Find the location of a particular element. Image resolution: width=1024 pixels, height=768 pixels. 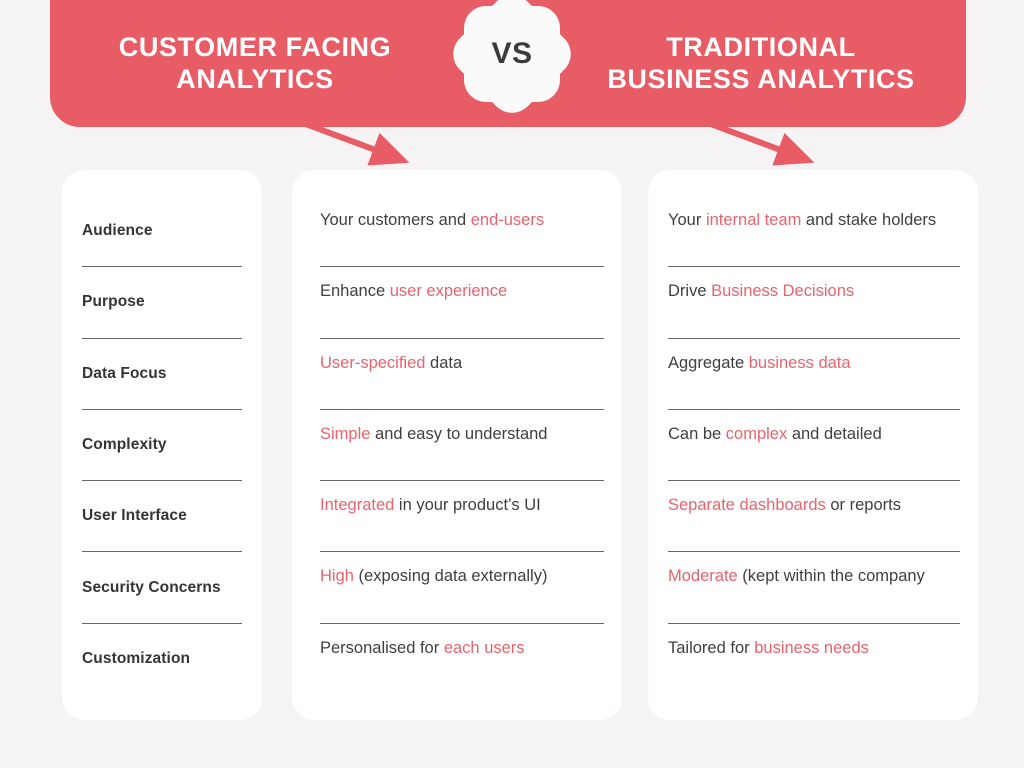

tba-value-user-interface: Separate dashboards or reports is located at coordinates (814, 506).